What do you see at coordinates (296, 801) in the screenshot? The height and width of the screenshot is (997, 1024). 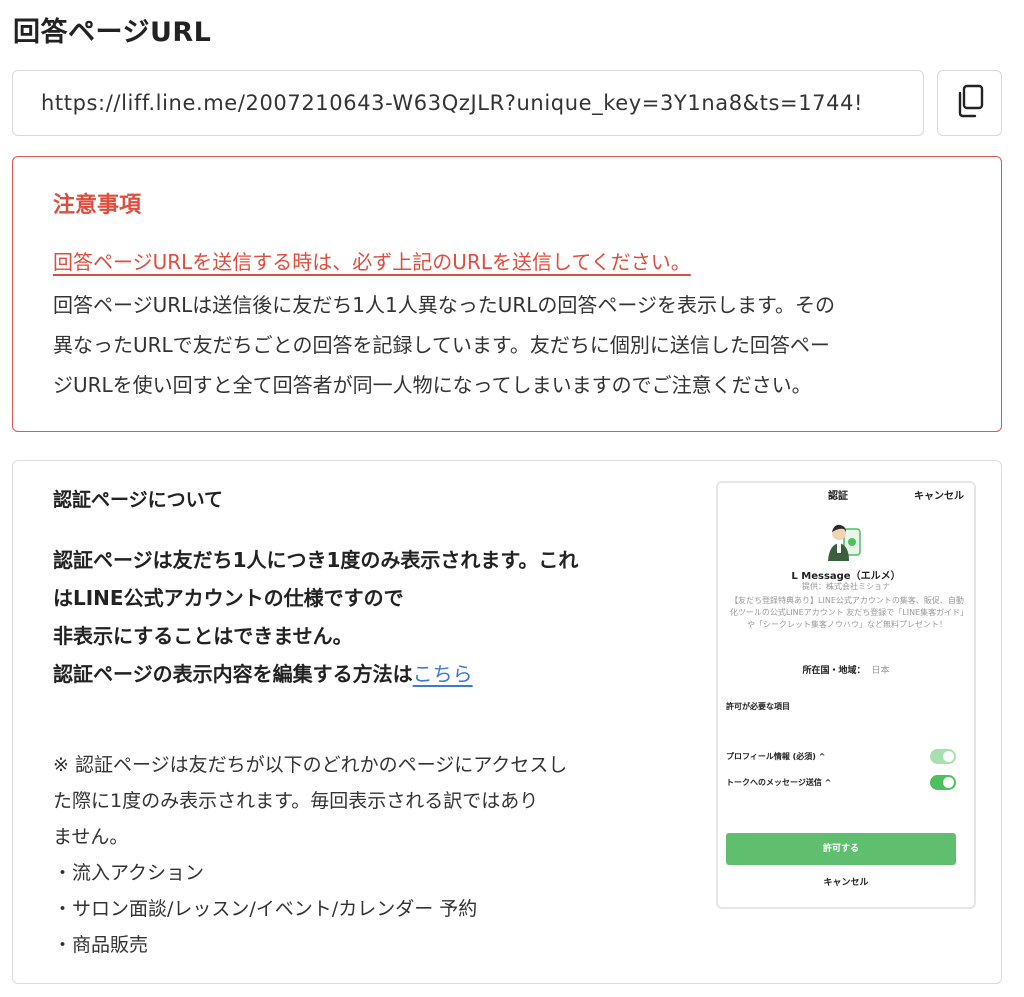 I see `auth-note-line: た際に1度のみ表示されます。毎回表示される訳ではあり` at bounding box center [296, 801].